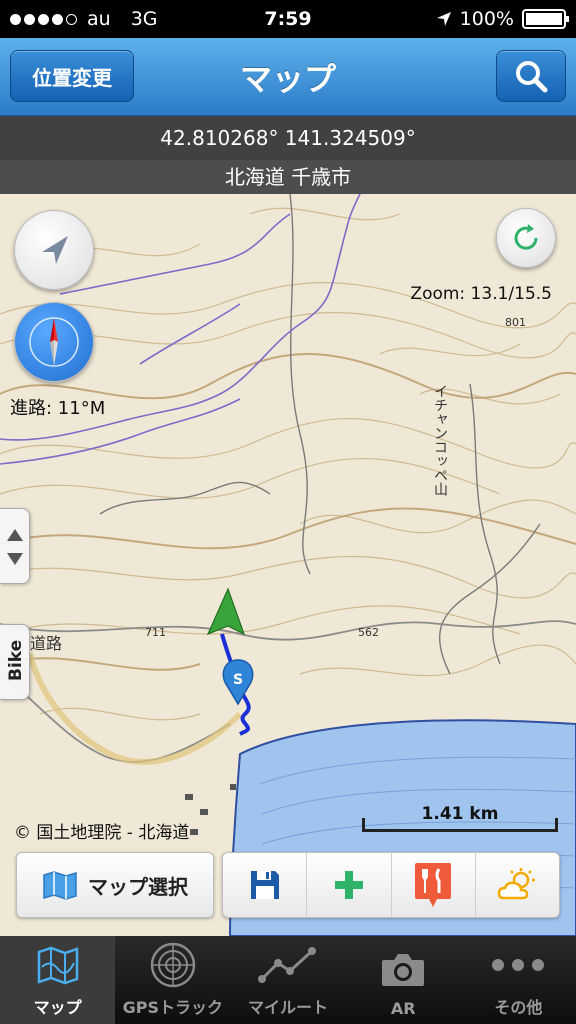 The height and width of the screenshot is (1024, 576). I want to click on locate-button, so click(54, 250).